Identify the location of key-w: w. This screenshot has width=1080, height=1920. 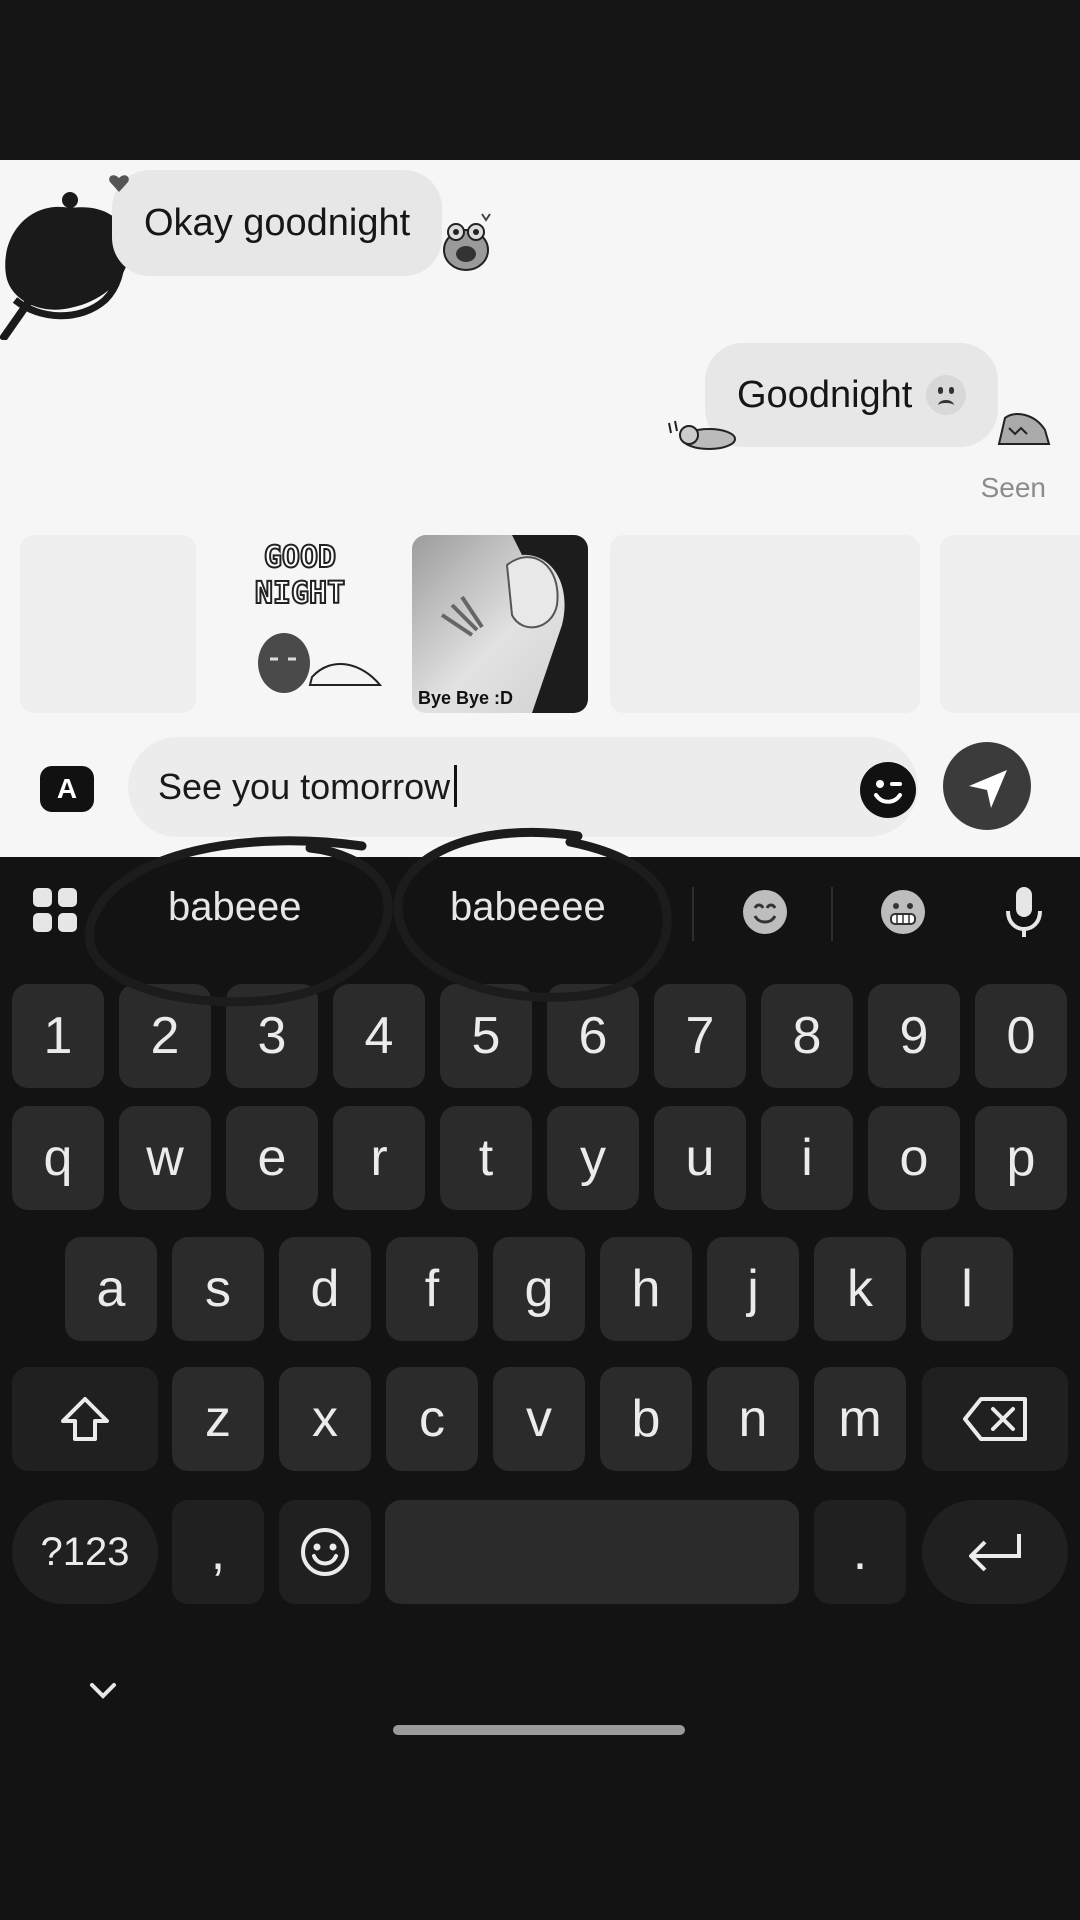
(165, 1158).